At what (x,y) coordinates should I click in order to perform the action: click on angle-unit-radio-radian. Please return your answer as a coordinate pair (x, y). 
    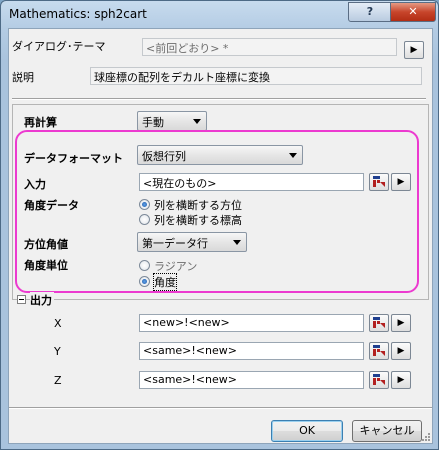
    Looking at the image, I should click on (144, 265).